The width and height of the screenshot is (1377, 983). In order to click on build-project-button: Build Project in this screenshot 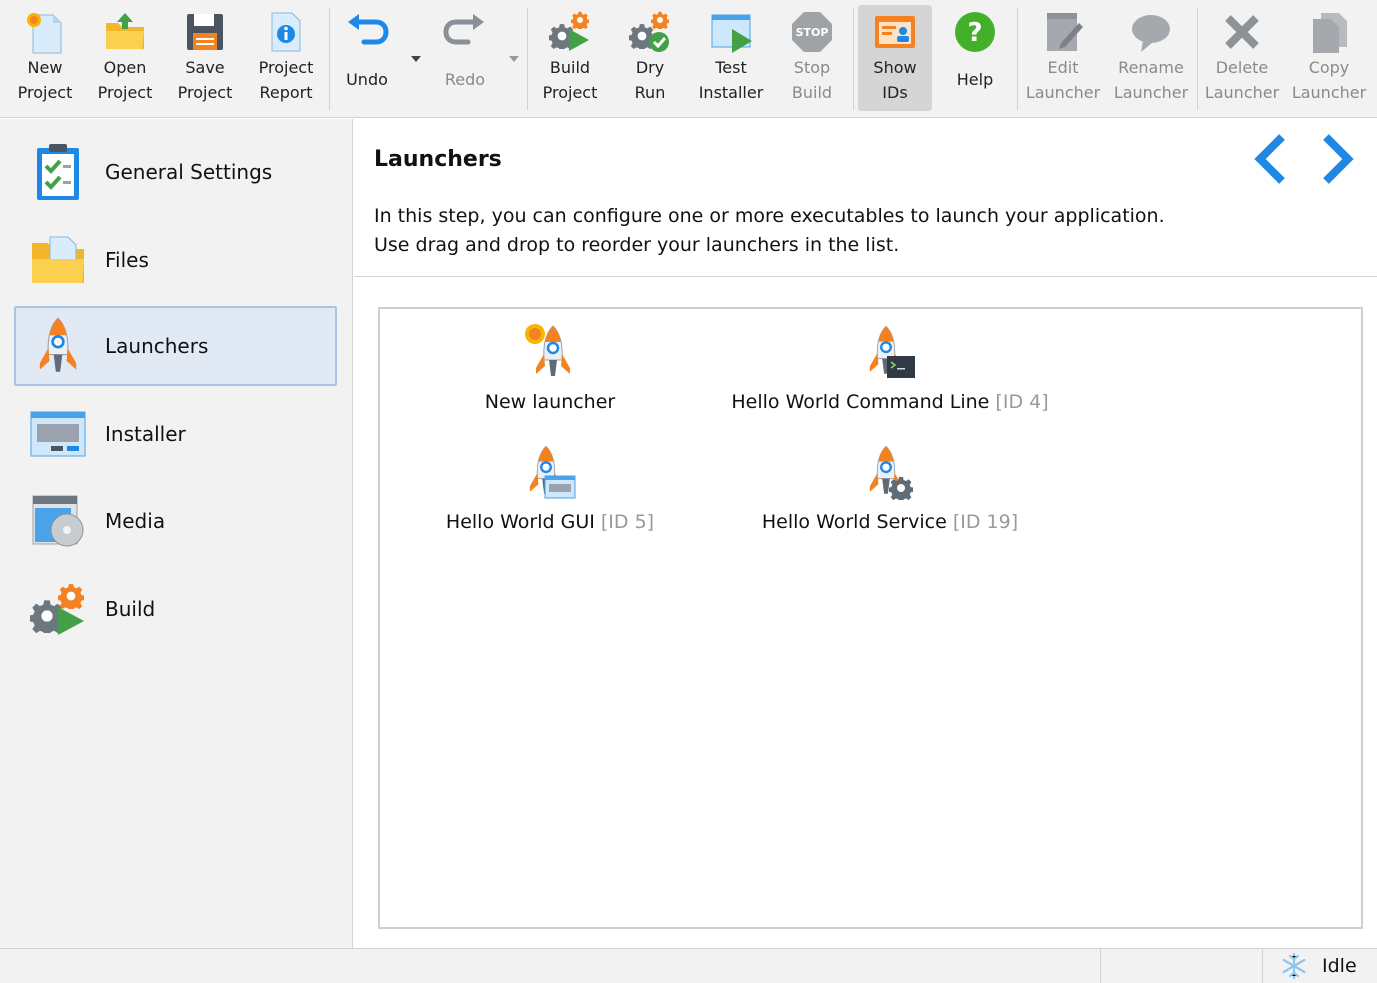, I will do `click(570, 58)`.